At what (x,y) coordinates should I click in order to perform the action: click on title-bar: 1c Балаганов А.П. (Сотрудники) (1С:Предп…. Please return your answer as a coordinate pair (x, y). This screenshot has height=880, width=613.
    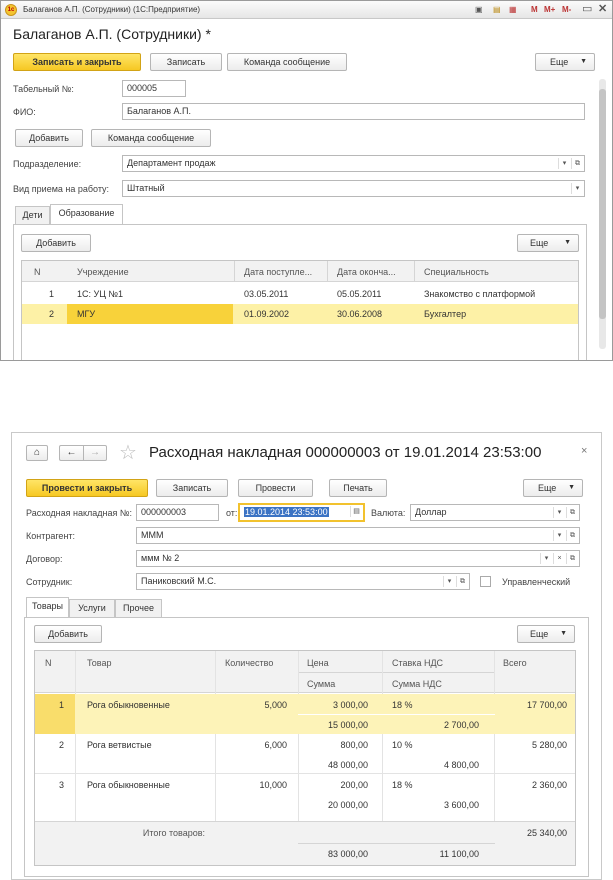
    Looking at the image, I should click on (306, 10).